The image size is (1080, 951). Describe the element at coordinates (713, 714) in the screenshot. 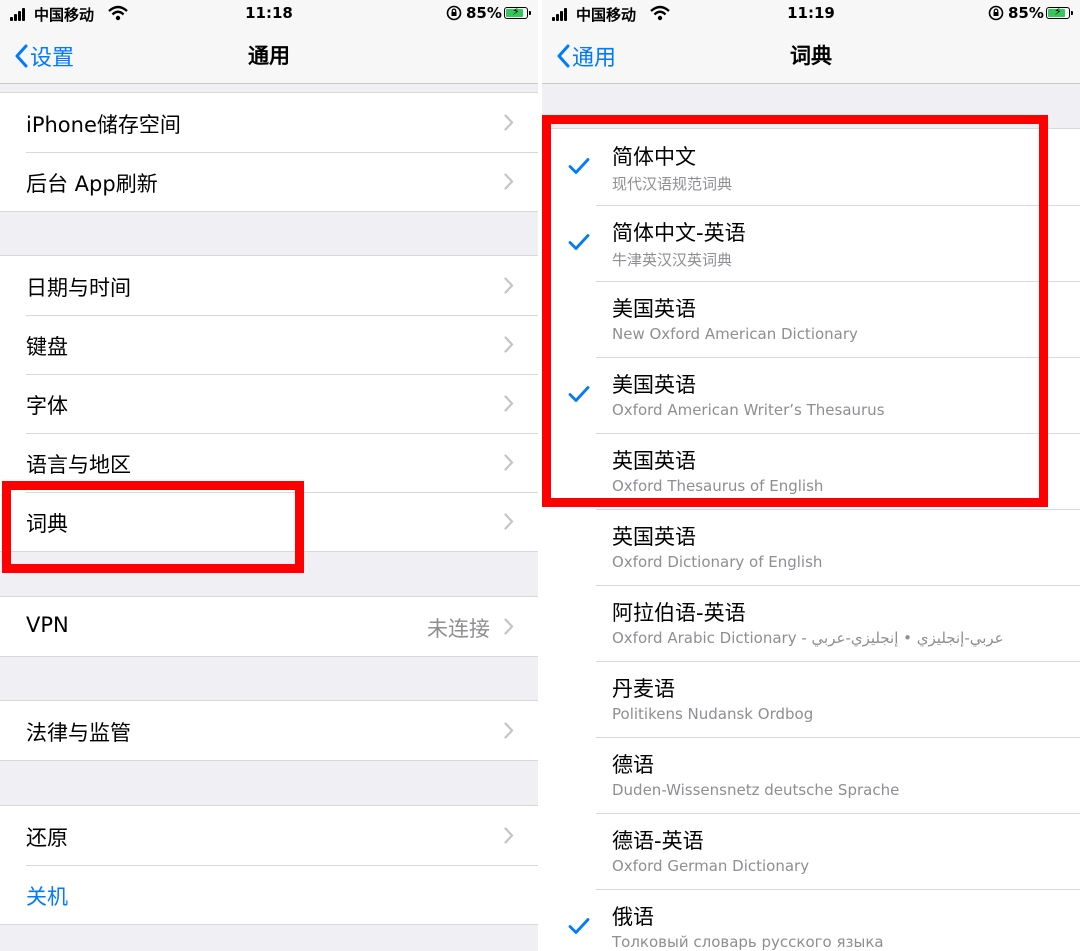

I see `dictionary-title: Politikens Nudansk Ordbog` at that location.